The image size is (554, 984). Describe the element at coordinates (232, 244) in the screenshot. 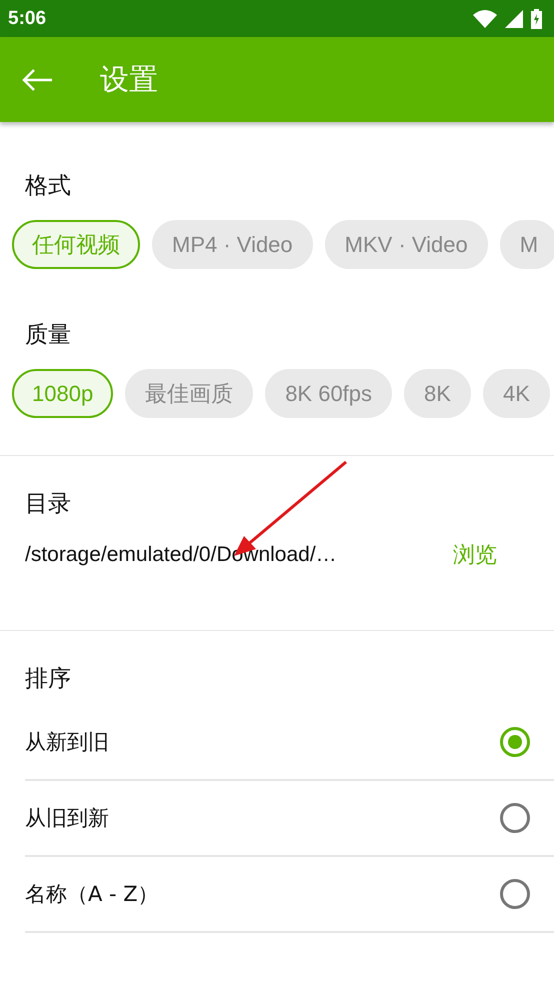

I see `filter-chip: MP4 · Video` at that location.